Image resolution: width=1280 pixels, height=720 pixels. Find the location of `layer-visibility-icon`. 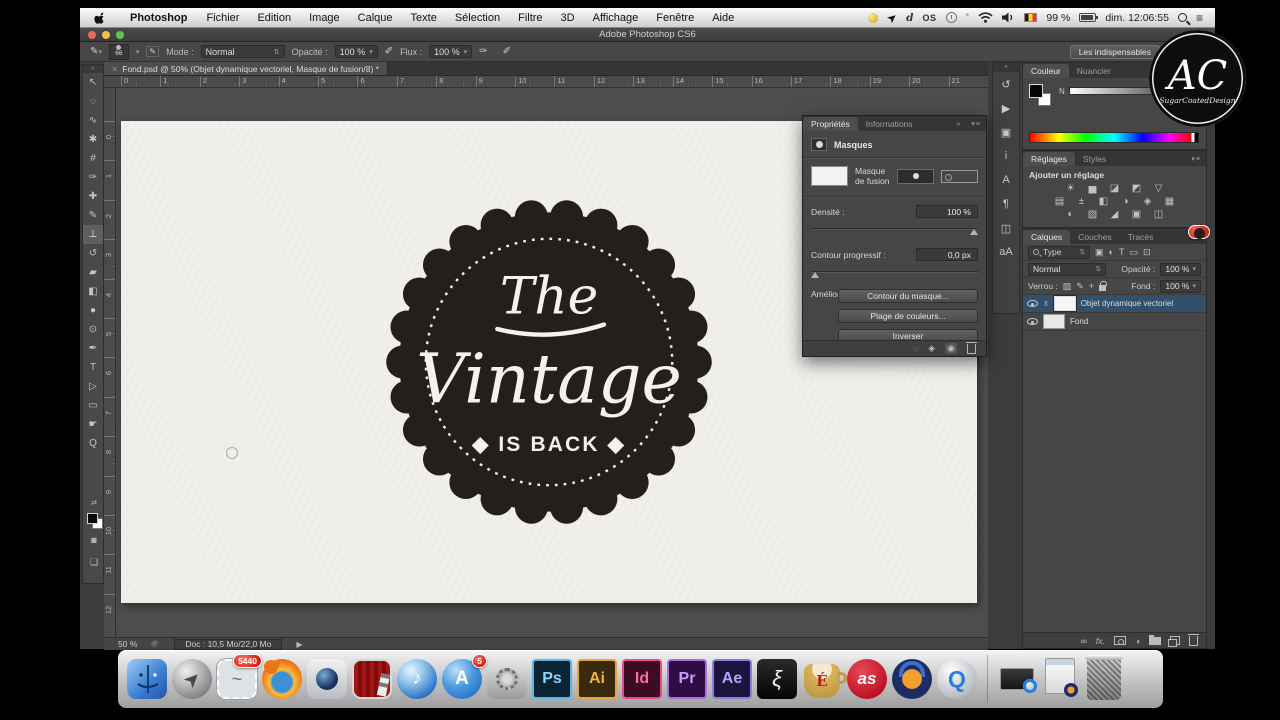

layer-visibility-icon is located at coordinates (1032, 303).